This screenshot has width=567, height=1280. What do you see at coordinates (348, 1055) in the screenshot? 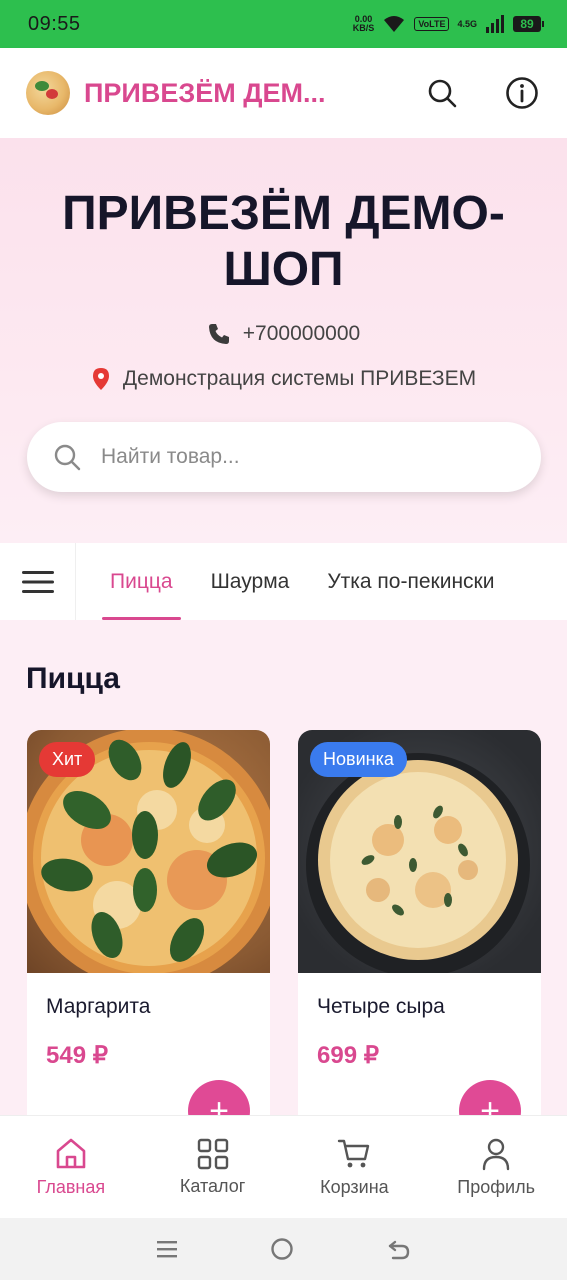
I see `product-price: 699 ₽` at bounding box center [348, 1055].